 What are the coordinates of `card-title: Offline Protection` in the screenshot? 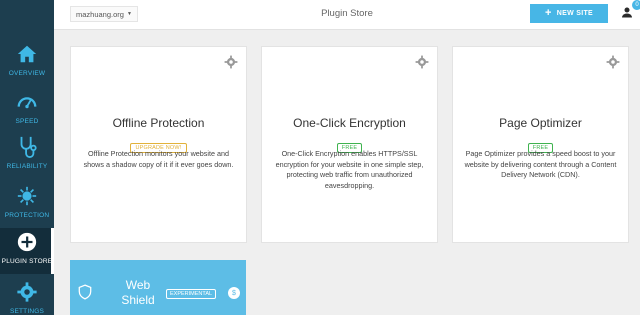 It's located at (158, 123).